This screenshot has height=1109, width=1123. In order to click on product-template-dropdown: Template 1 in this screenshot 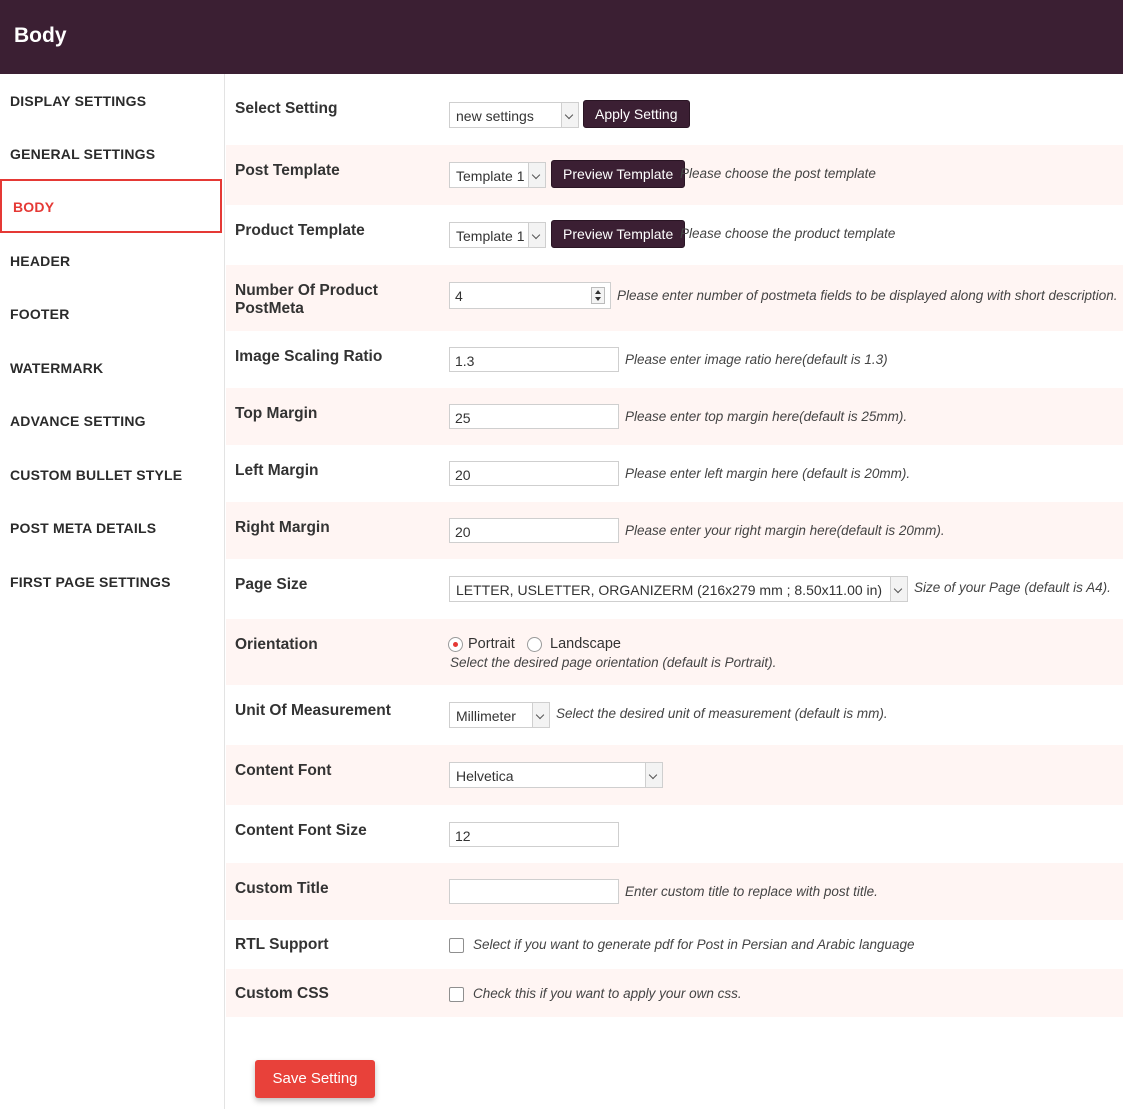, I will do `click(497, 235)`.